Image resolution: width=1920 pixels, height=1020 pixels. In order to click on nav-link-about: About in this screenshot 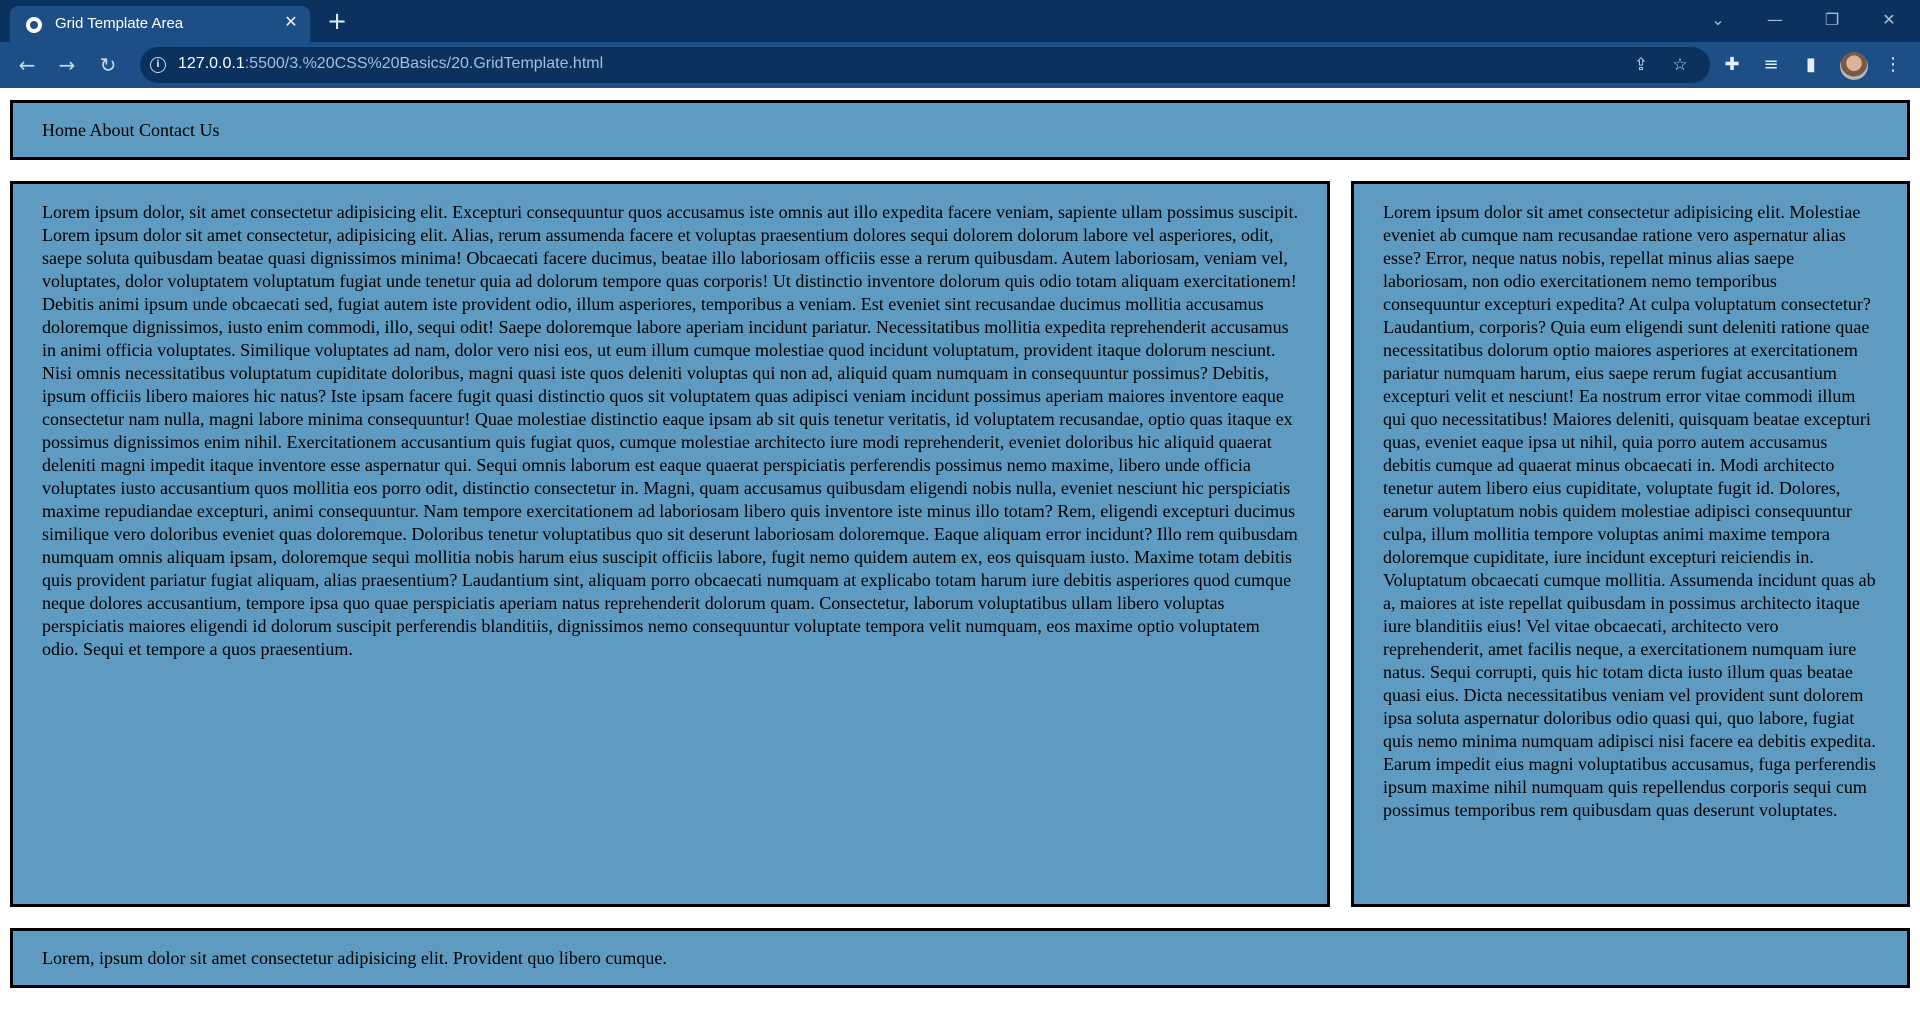, I will do `click(112, 130)`.